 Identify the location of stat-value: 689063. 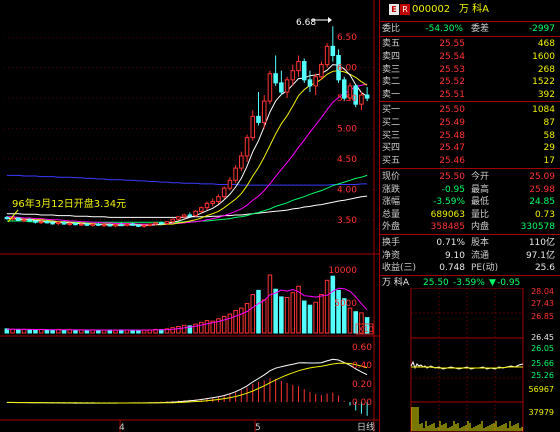
(447, 214).